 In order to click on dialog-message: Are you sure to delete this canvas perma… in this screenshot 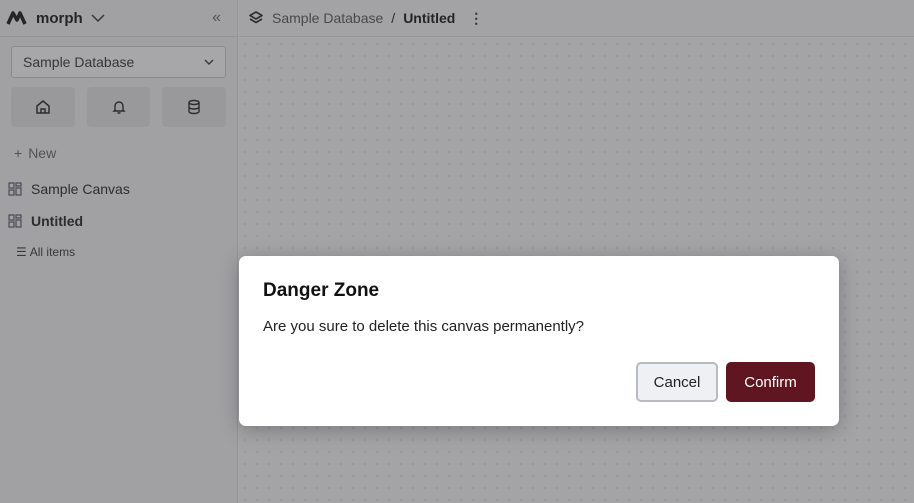, I will do `click(424, 326)`.